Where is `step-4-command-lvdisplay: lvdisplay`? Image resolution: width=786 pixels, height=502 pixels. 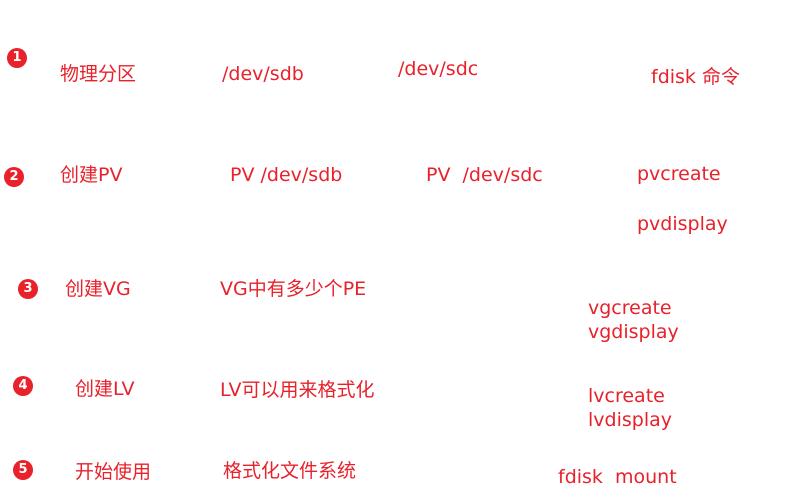 step-4-command-lvdisplay: lvdisplay is located at coordinates (630, 420).